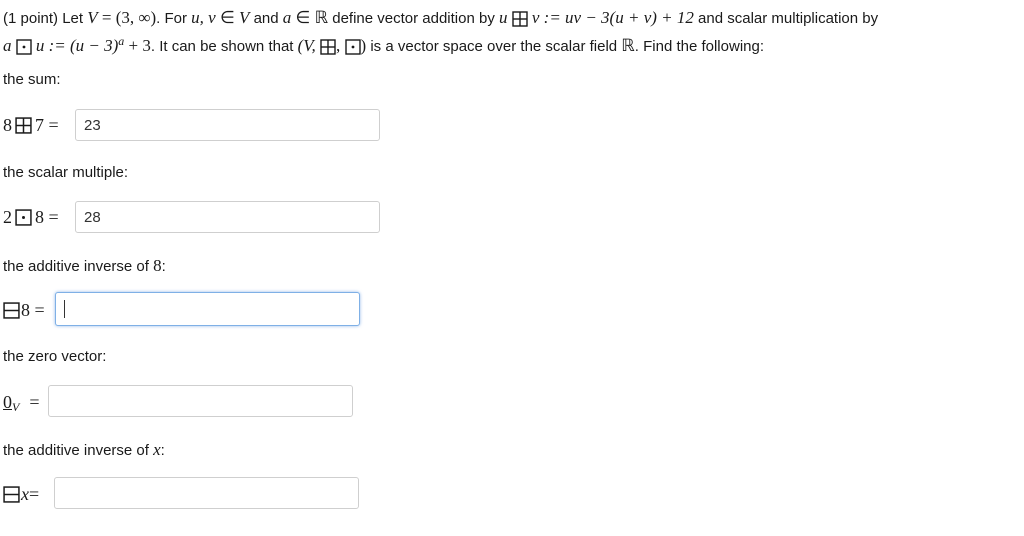 The width and height of the screenshot is (1024, 536). I want to click on sum-answer-value: 23, so click(92, 125).